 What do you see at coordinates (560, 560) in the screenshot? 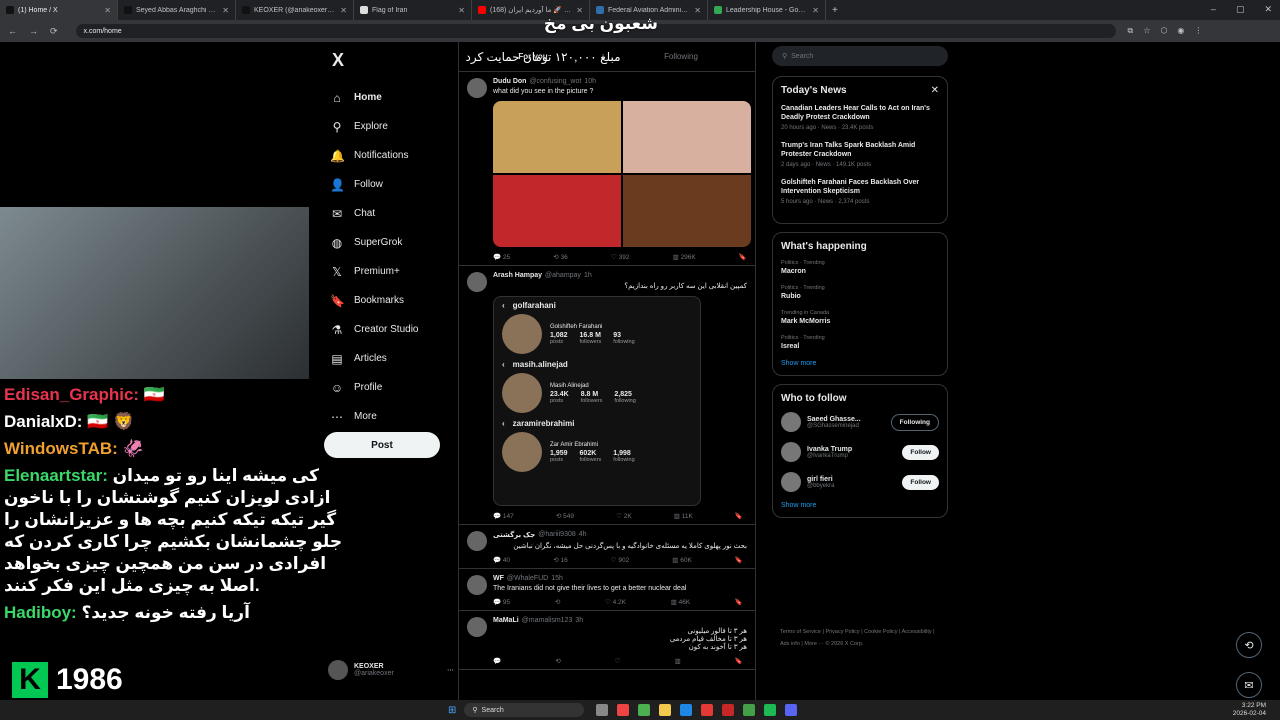
I see `retweet-button: ⟲ 16` at bounding box center [560, 560].